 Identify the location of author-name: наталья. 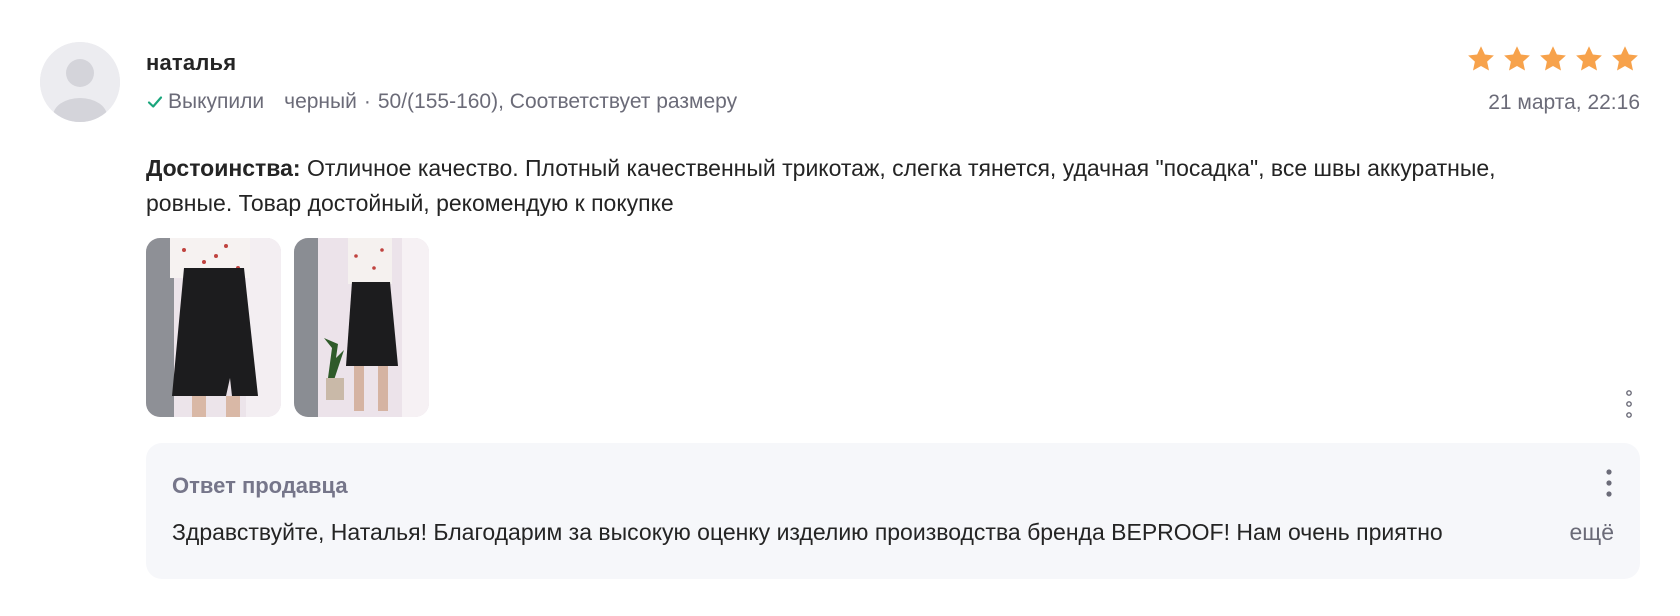
(191, 62).